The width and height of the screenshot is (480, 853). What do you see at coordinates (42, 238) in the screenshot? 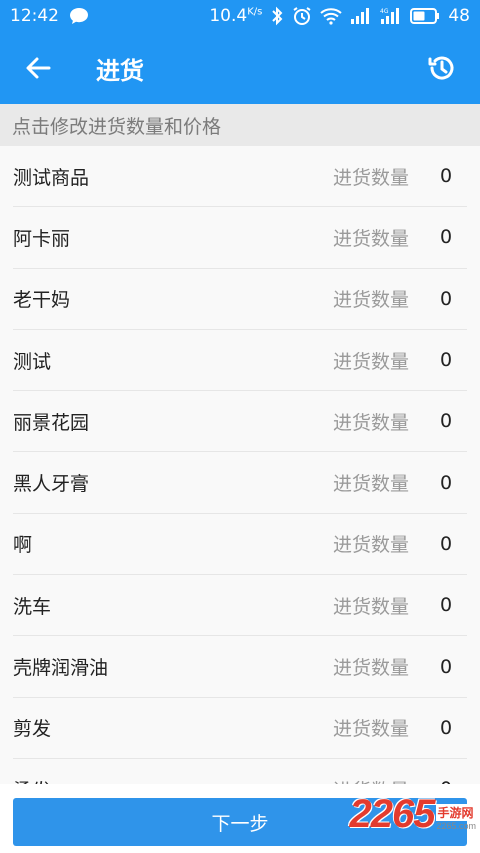
I see `item-name: 阿卡丽` at bounding box center [42, 238].